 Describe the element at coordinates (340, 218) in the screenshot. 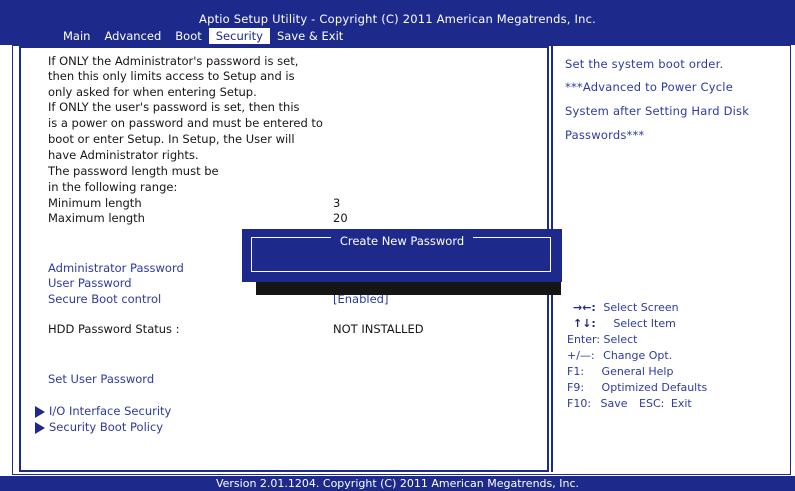

I see `max-length-value: 20` at that location.